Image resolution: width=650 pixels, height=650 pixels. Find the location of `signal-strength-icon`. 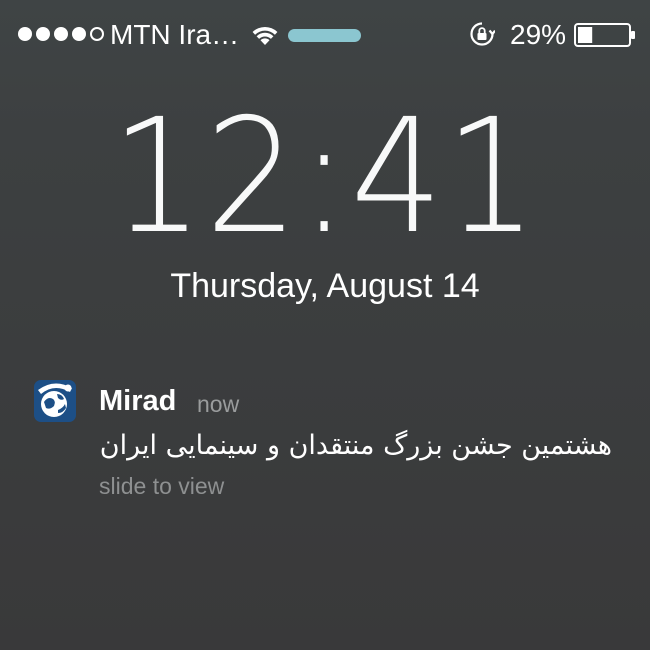

signal-strength-icon is located at coordinates (61, 34).